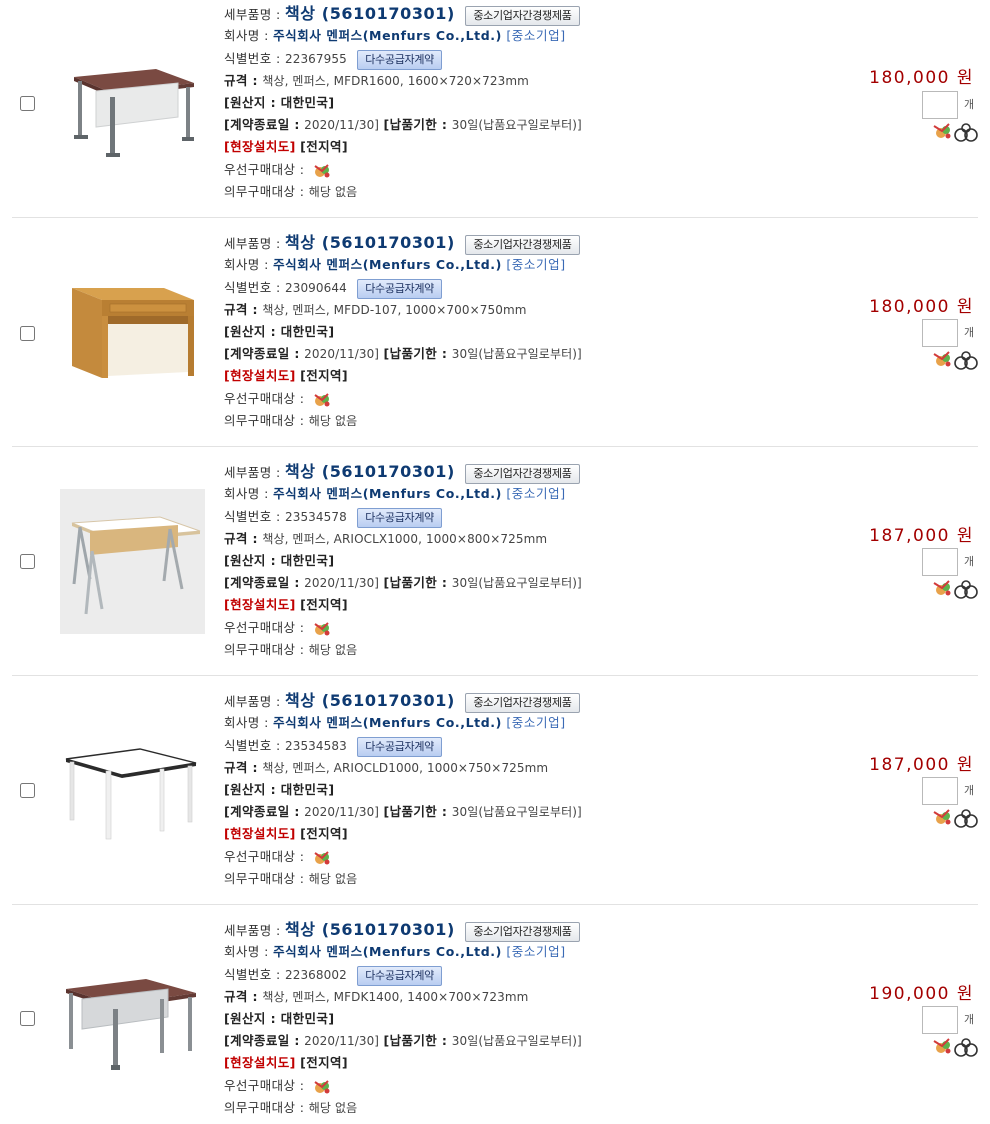 This screenshot has width=990, height=1124. Describe the element at coordinates (315, 59) in the screenshot. I see `id-number: 22367955` at that location.